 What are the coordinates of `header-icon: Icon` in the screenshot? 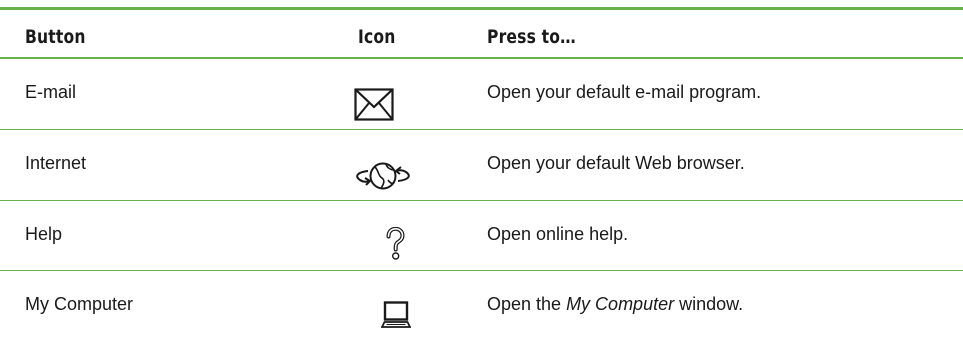 It's located at (377, 37).